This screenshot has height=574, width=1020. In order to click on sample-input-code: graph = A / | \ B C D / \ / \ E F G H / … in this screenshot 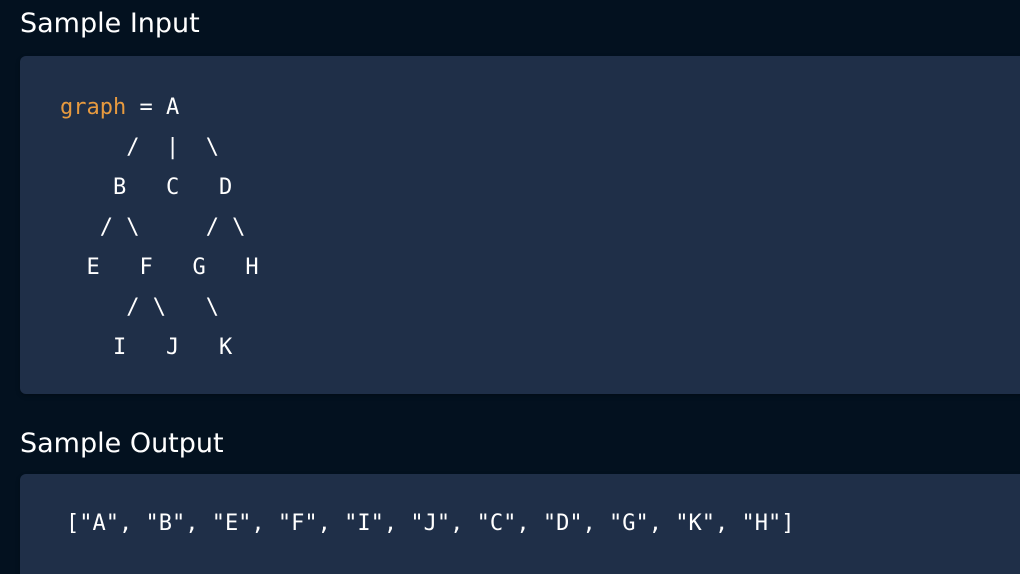, I will do `click(159, 228)`.